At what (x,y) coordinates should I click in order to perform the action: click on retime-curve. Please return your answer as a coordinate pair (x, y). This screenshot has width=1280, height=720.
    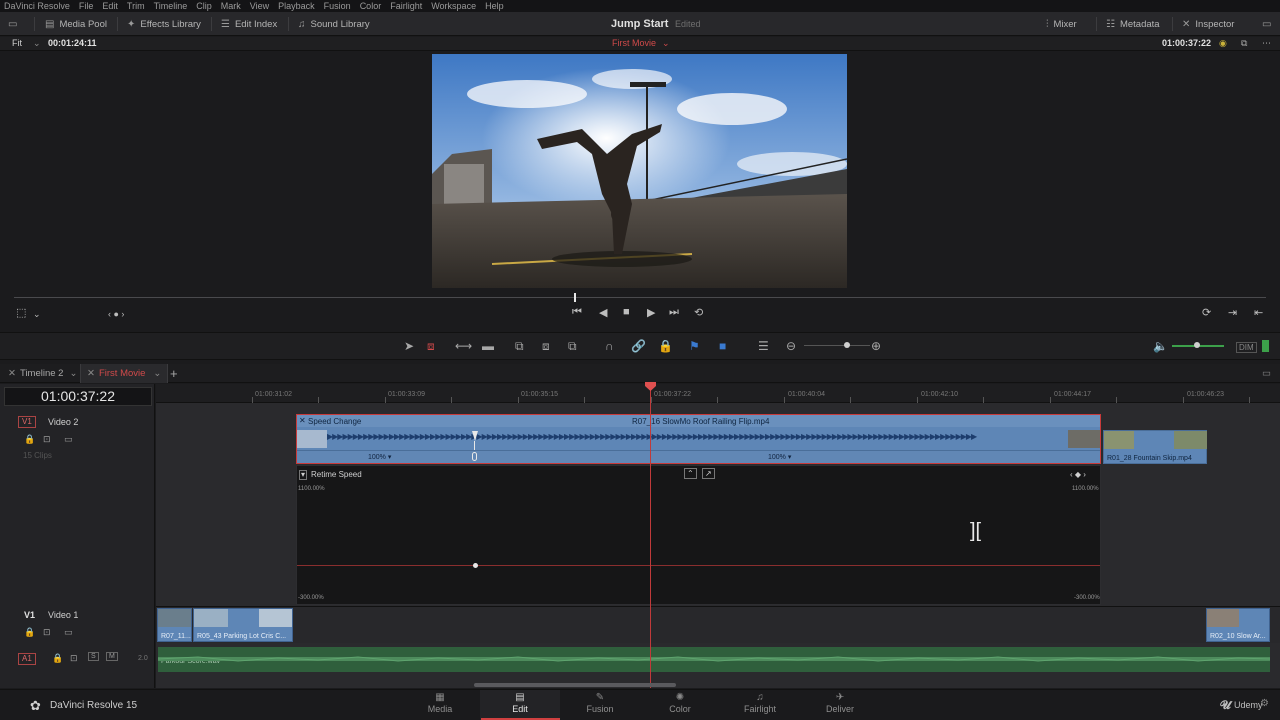
    Looking at the image, I should click on (698, 565).